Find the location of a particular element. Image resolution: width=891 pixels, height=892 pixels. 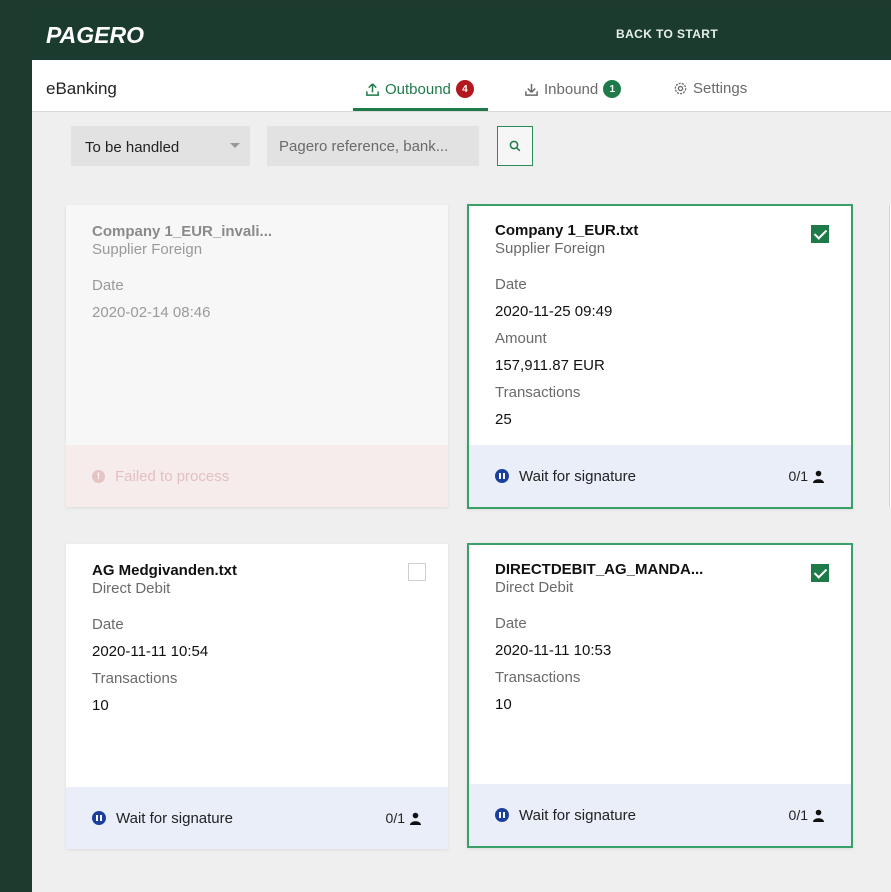

amount-label: Amount is located at coordinates (521, 338).